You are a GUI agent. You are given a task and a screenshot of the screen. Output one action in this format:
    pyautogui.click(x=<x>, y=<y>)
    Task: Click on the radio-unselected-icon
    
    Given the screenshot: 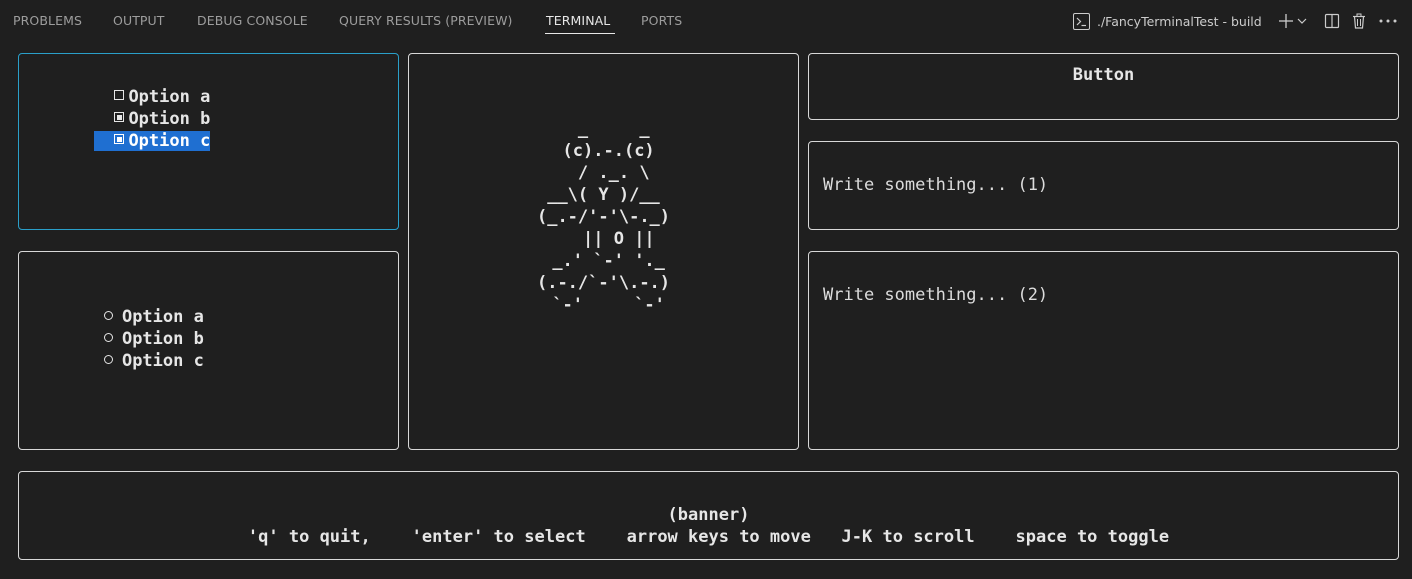 What is the action you would take?
    pyautogui.click(x=108, y=359)
    